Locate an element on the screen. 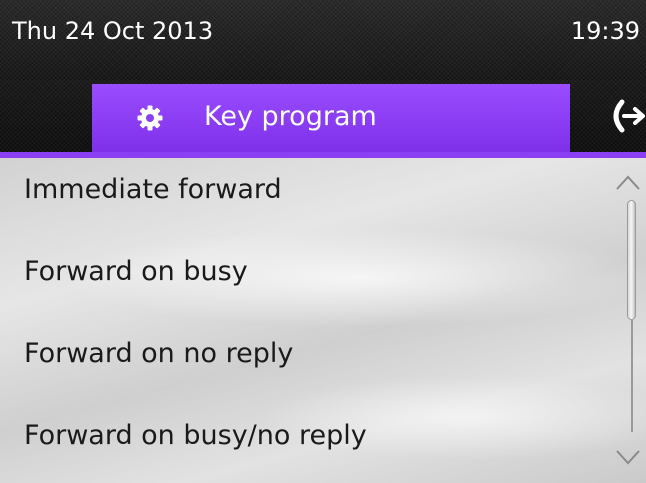 The height and width of the screenshot is (483, 646). gear-icon is located at coordinates (150, 118).